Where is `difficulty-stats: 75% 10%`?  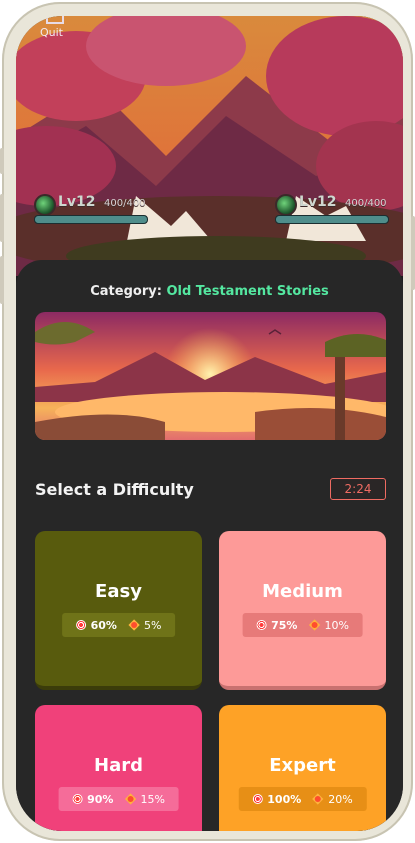
difficulty-stats: 75% 10% is located at coordinates (302, 625).